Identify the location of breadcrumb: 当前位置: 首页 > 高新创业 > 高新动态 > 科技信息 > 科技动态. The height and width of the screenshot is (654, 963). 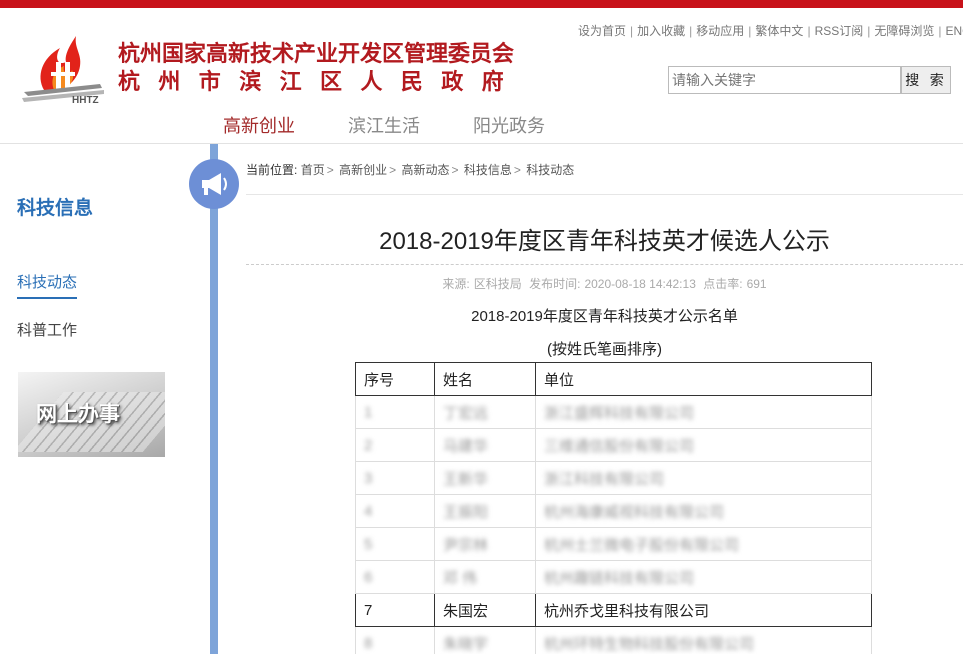
(410, 170).